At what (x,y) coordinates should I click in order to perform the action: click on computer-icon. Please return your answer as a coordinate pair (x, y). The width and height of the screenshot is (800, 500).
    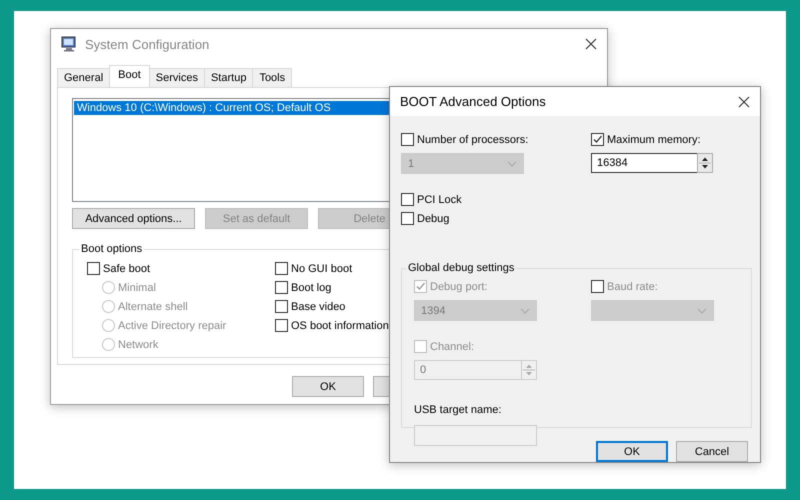
    Looking at the image, I should click on (69, 44).